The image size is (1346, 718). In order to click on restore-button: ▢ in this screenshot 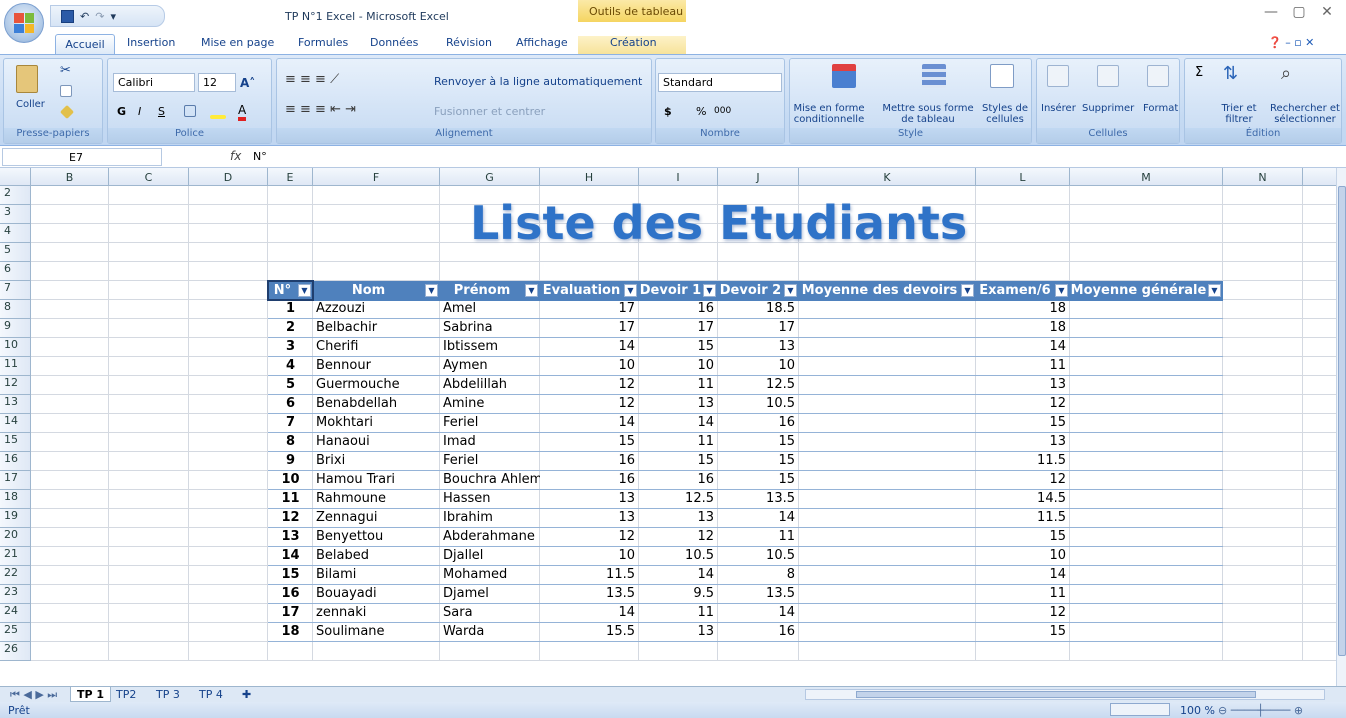, I will do `click(1299, 14)`.